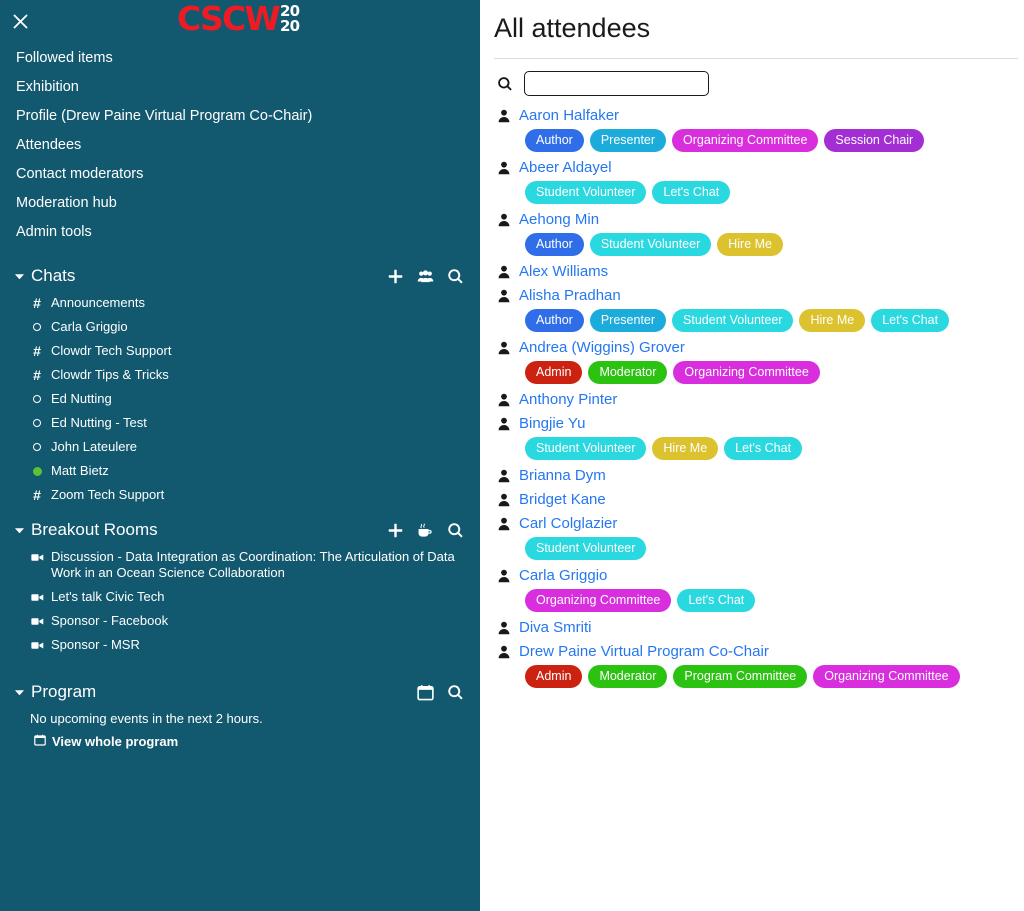 This screenshot has height=911, width=1024. What do you see at coordinates (559, 220) in the screenshot?
I see `attendee-name-link: Aehong Min` at bounding box center [559, 220].